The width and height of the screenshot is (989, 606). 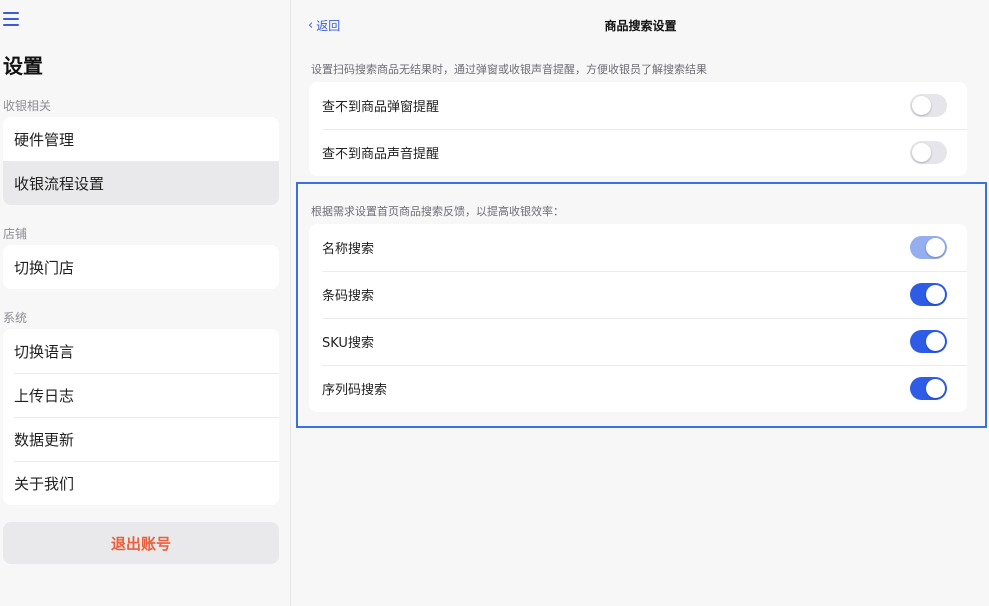 What do you see at coordinates (638, 388) in the screenshot?
I see `setting-row-serial-search: 序列码搜索` at bounding box center [638, 388].